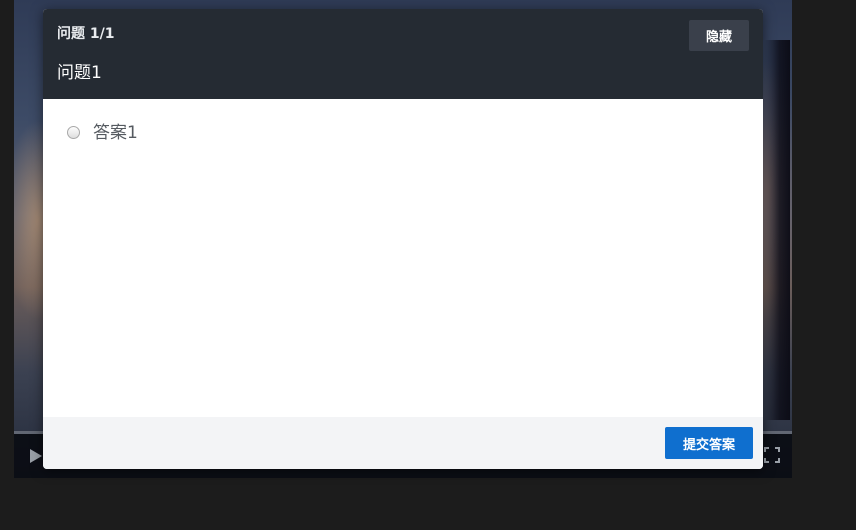 The image size is (856, 530). What do you see at coordinates (403, 443) in the screenshot?
I see `quiz-footer: 提交答案` at bounding box center [403, 443].